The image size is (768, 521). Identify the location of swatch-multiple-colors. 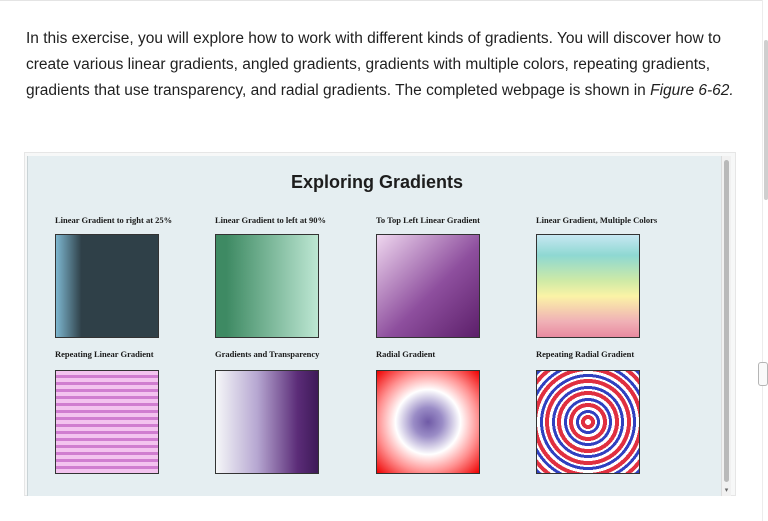
(588, 286).